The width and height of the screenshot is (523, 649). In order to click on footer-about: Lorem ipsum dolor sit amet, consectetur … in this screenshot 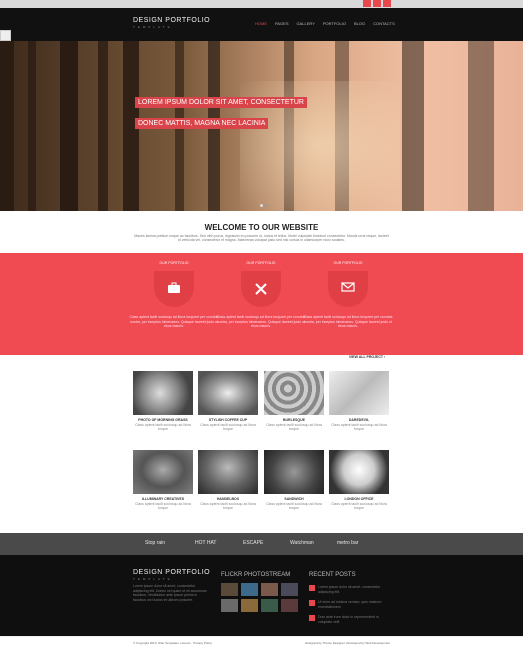, I will do `click(170, 593)`.